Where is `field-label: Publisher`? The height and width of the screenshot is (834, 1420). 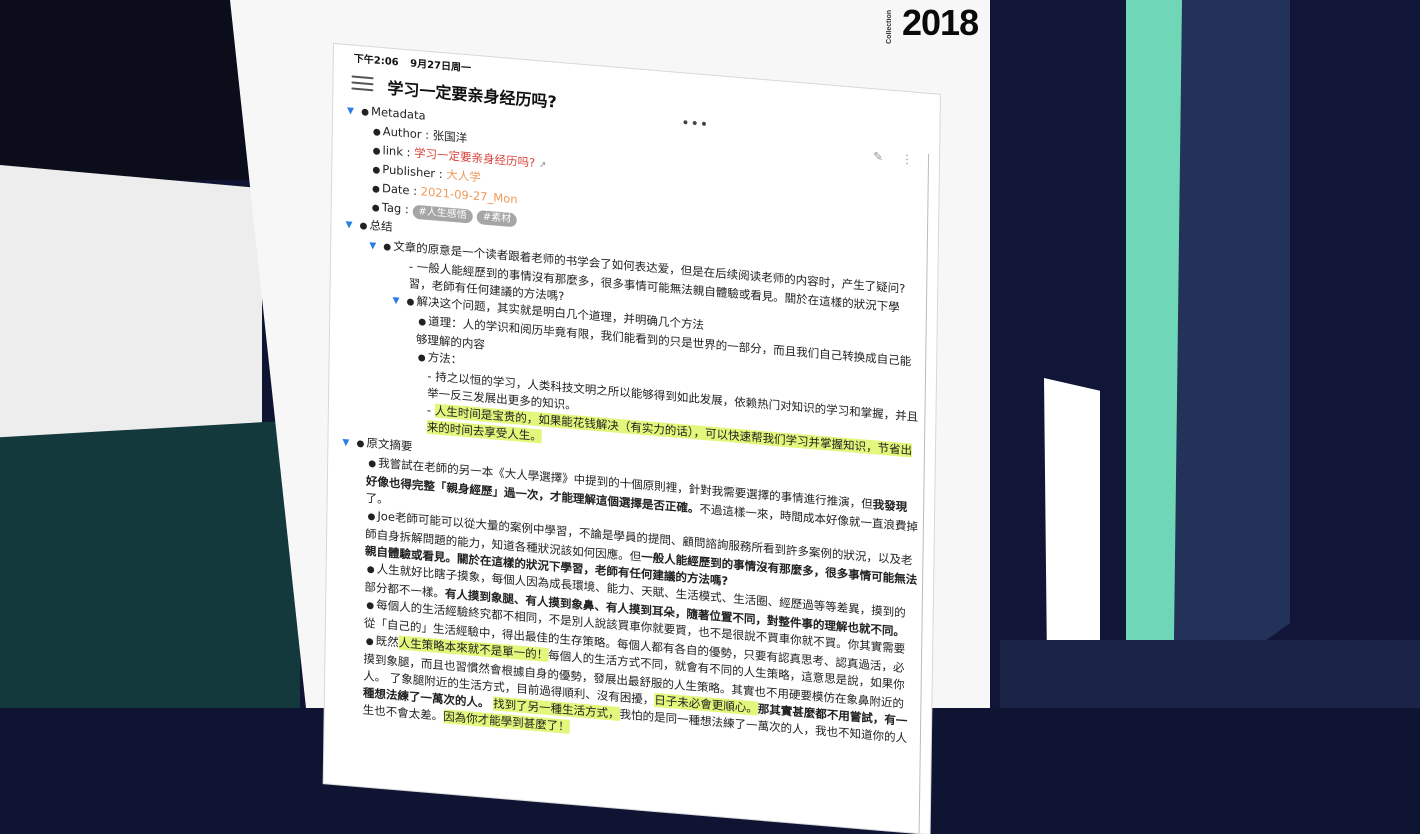
field-label: Publisher is located at coordinates (409, 171).